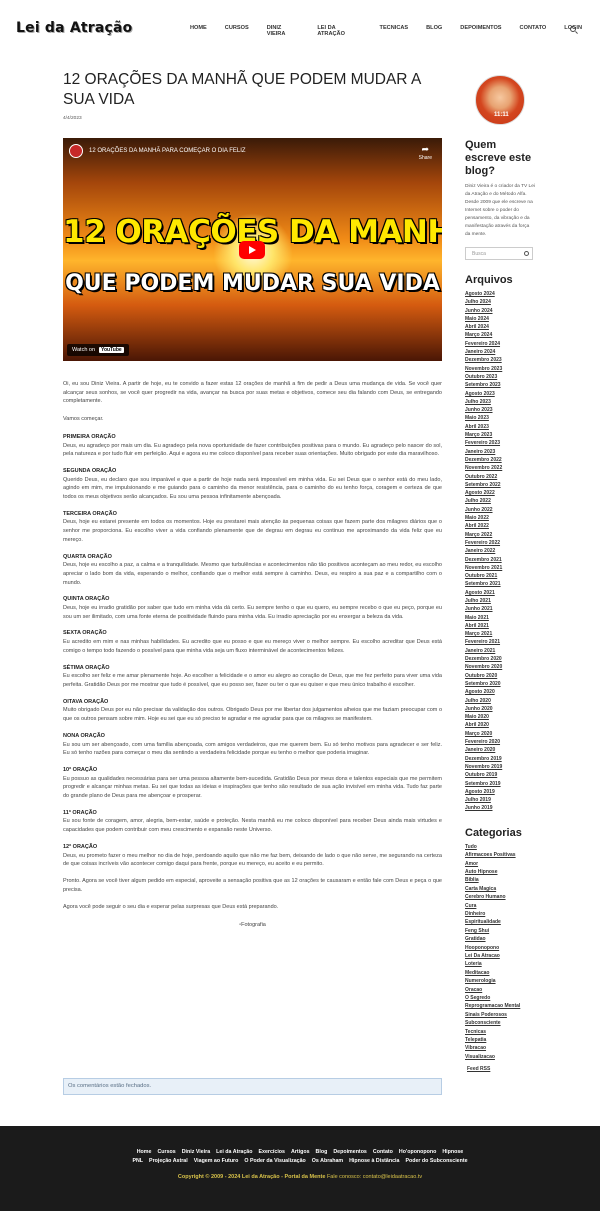  I want to click on archive-link: Setembro 2021, so click(500, 584).